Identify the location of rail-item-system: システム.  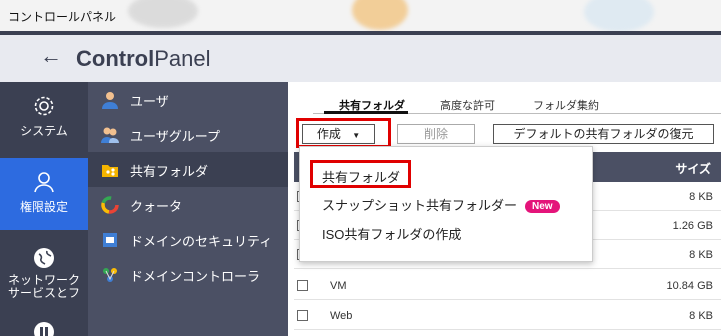
(44, 124).